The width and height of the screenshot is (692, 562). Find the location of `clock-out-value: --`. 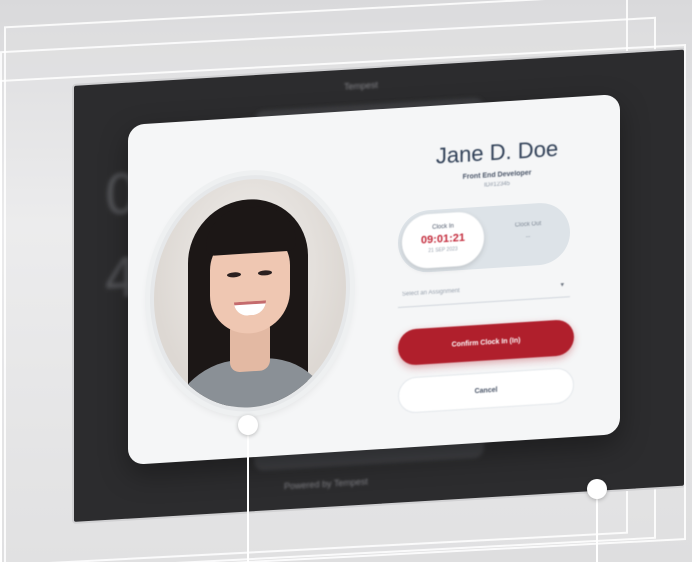

clock-out-value: -- is located at coordinates (528, 237).